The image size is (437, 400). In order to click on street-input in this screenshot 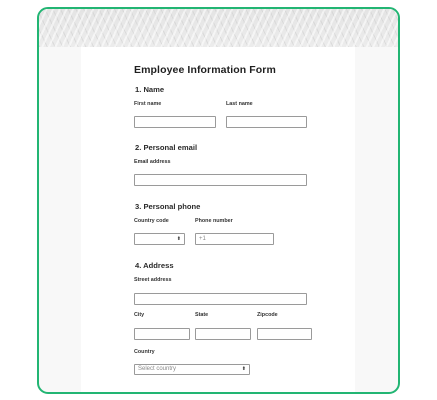, I will do `click(220, 299)`.